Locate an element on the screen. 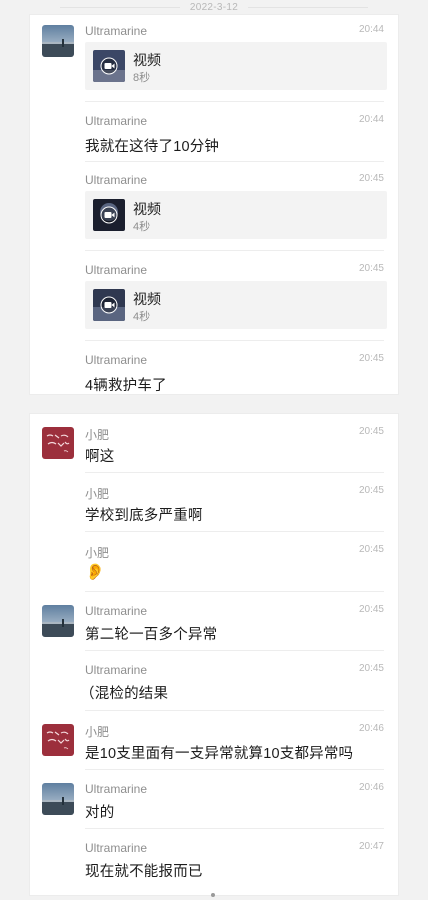  message-text: 第二轮一百多个异常 is located at coordinates (151, 635).